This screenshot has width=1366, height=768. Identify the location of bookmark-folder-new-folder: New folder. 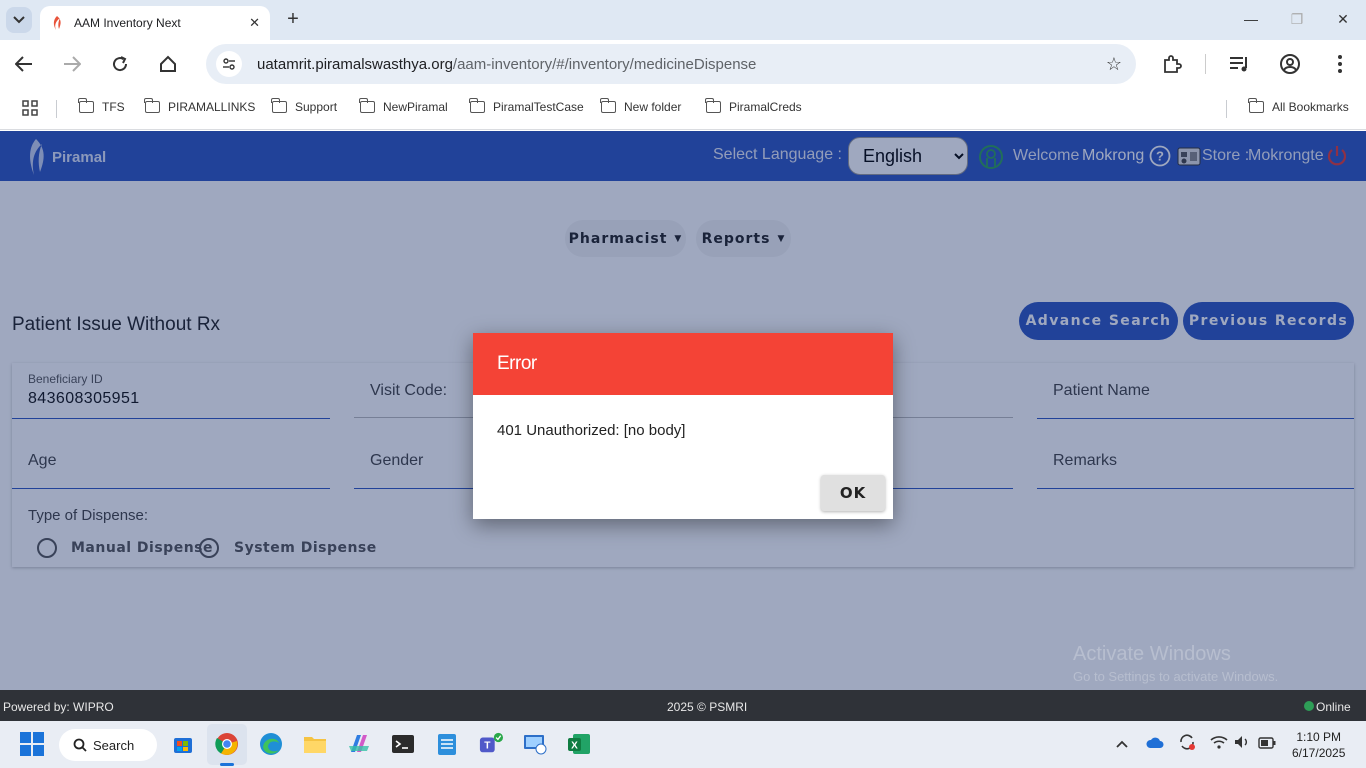
(641, 106).